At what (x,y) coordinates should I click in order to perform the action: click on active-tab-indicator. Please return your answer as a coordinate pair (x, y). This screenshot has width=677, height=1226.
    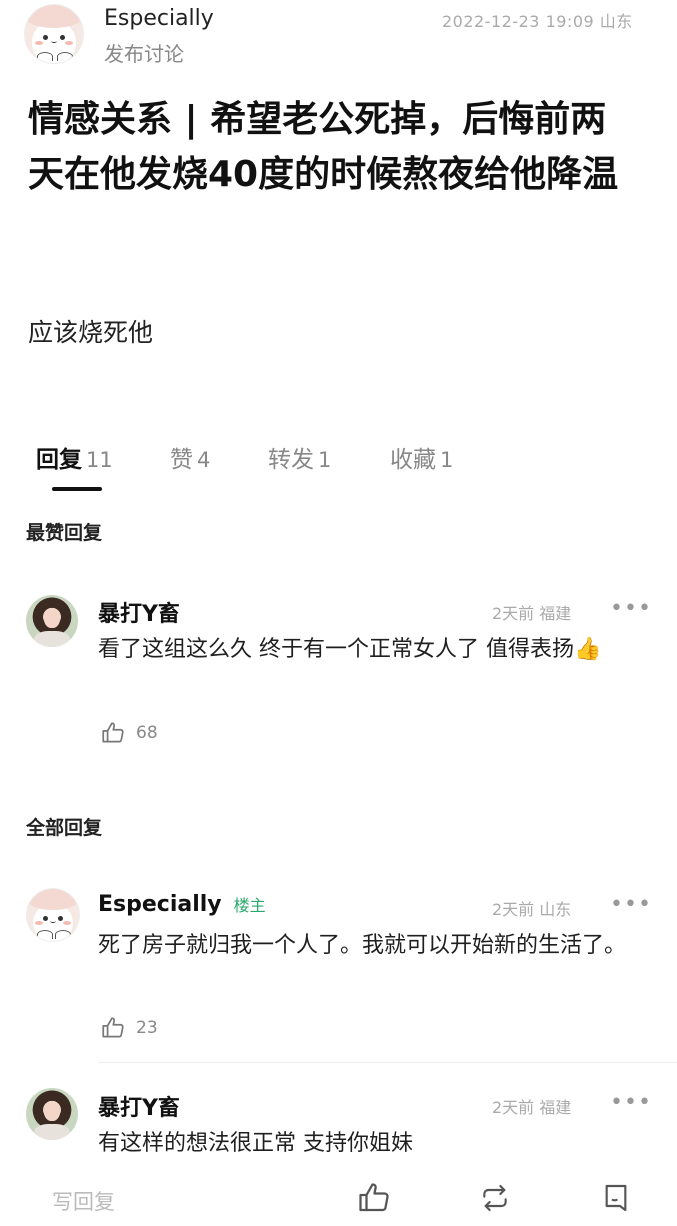
    Looking at the image, I should click on (77, 489).